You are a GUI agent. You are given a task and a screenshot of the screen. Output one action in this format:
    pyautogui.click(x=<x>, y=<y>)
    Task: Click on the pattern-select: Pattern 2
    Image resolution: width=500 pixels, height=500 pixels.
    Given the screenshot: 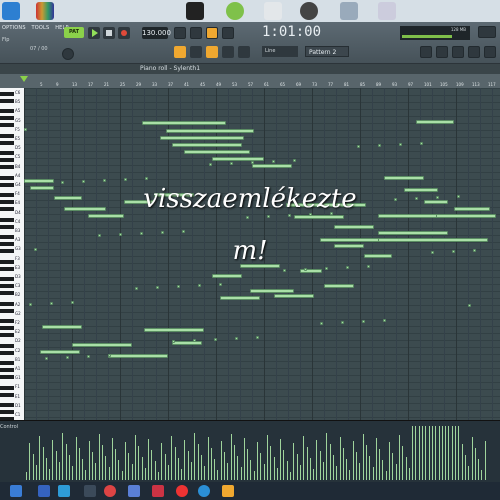 What is the action you would take?
    pyautogui.click(x=327, y=51)
    